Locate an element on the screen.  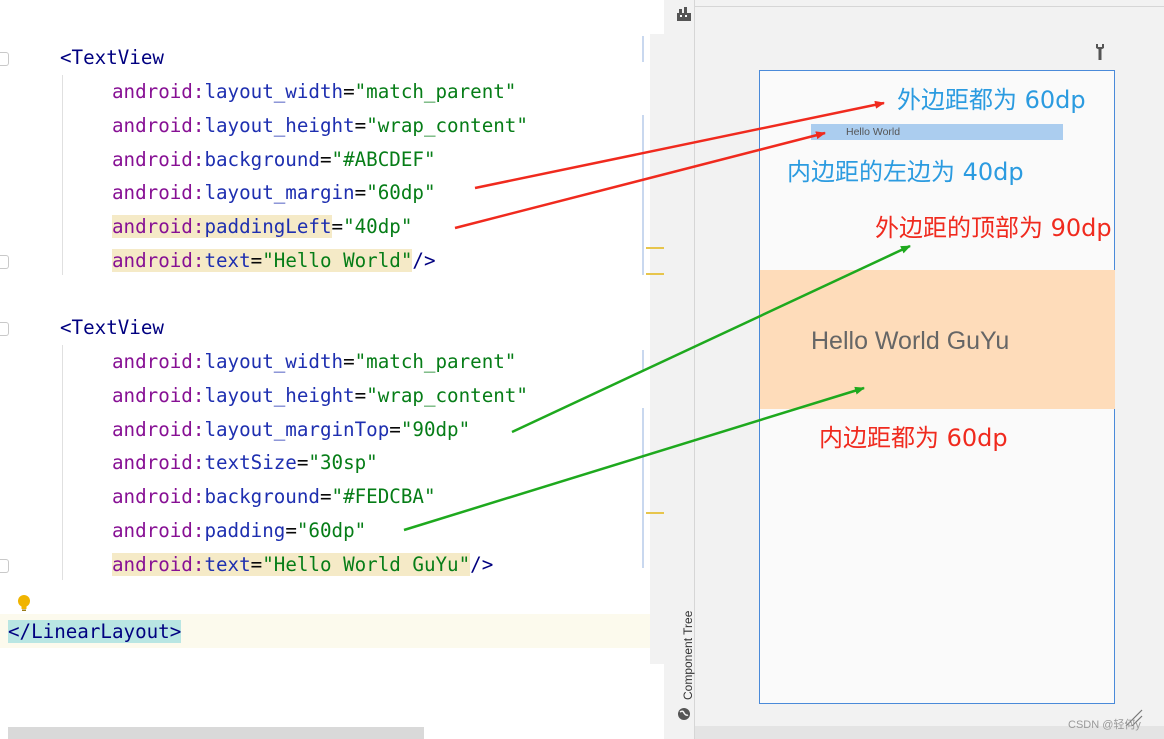
annotation-margin-all: 外边距都为 60dp is located at coordinates (991, 100).